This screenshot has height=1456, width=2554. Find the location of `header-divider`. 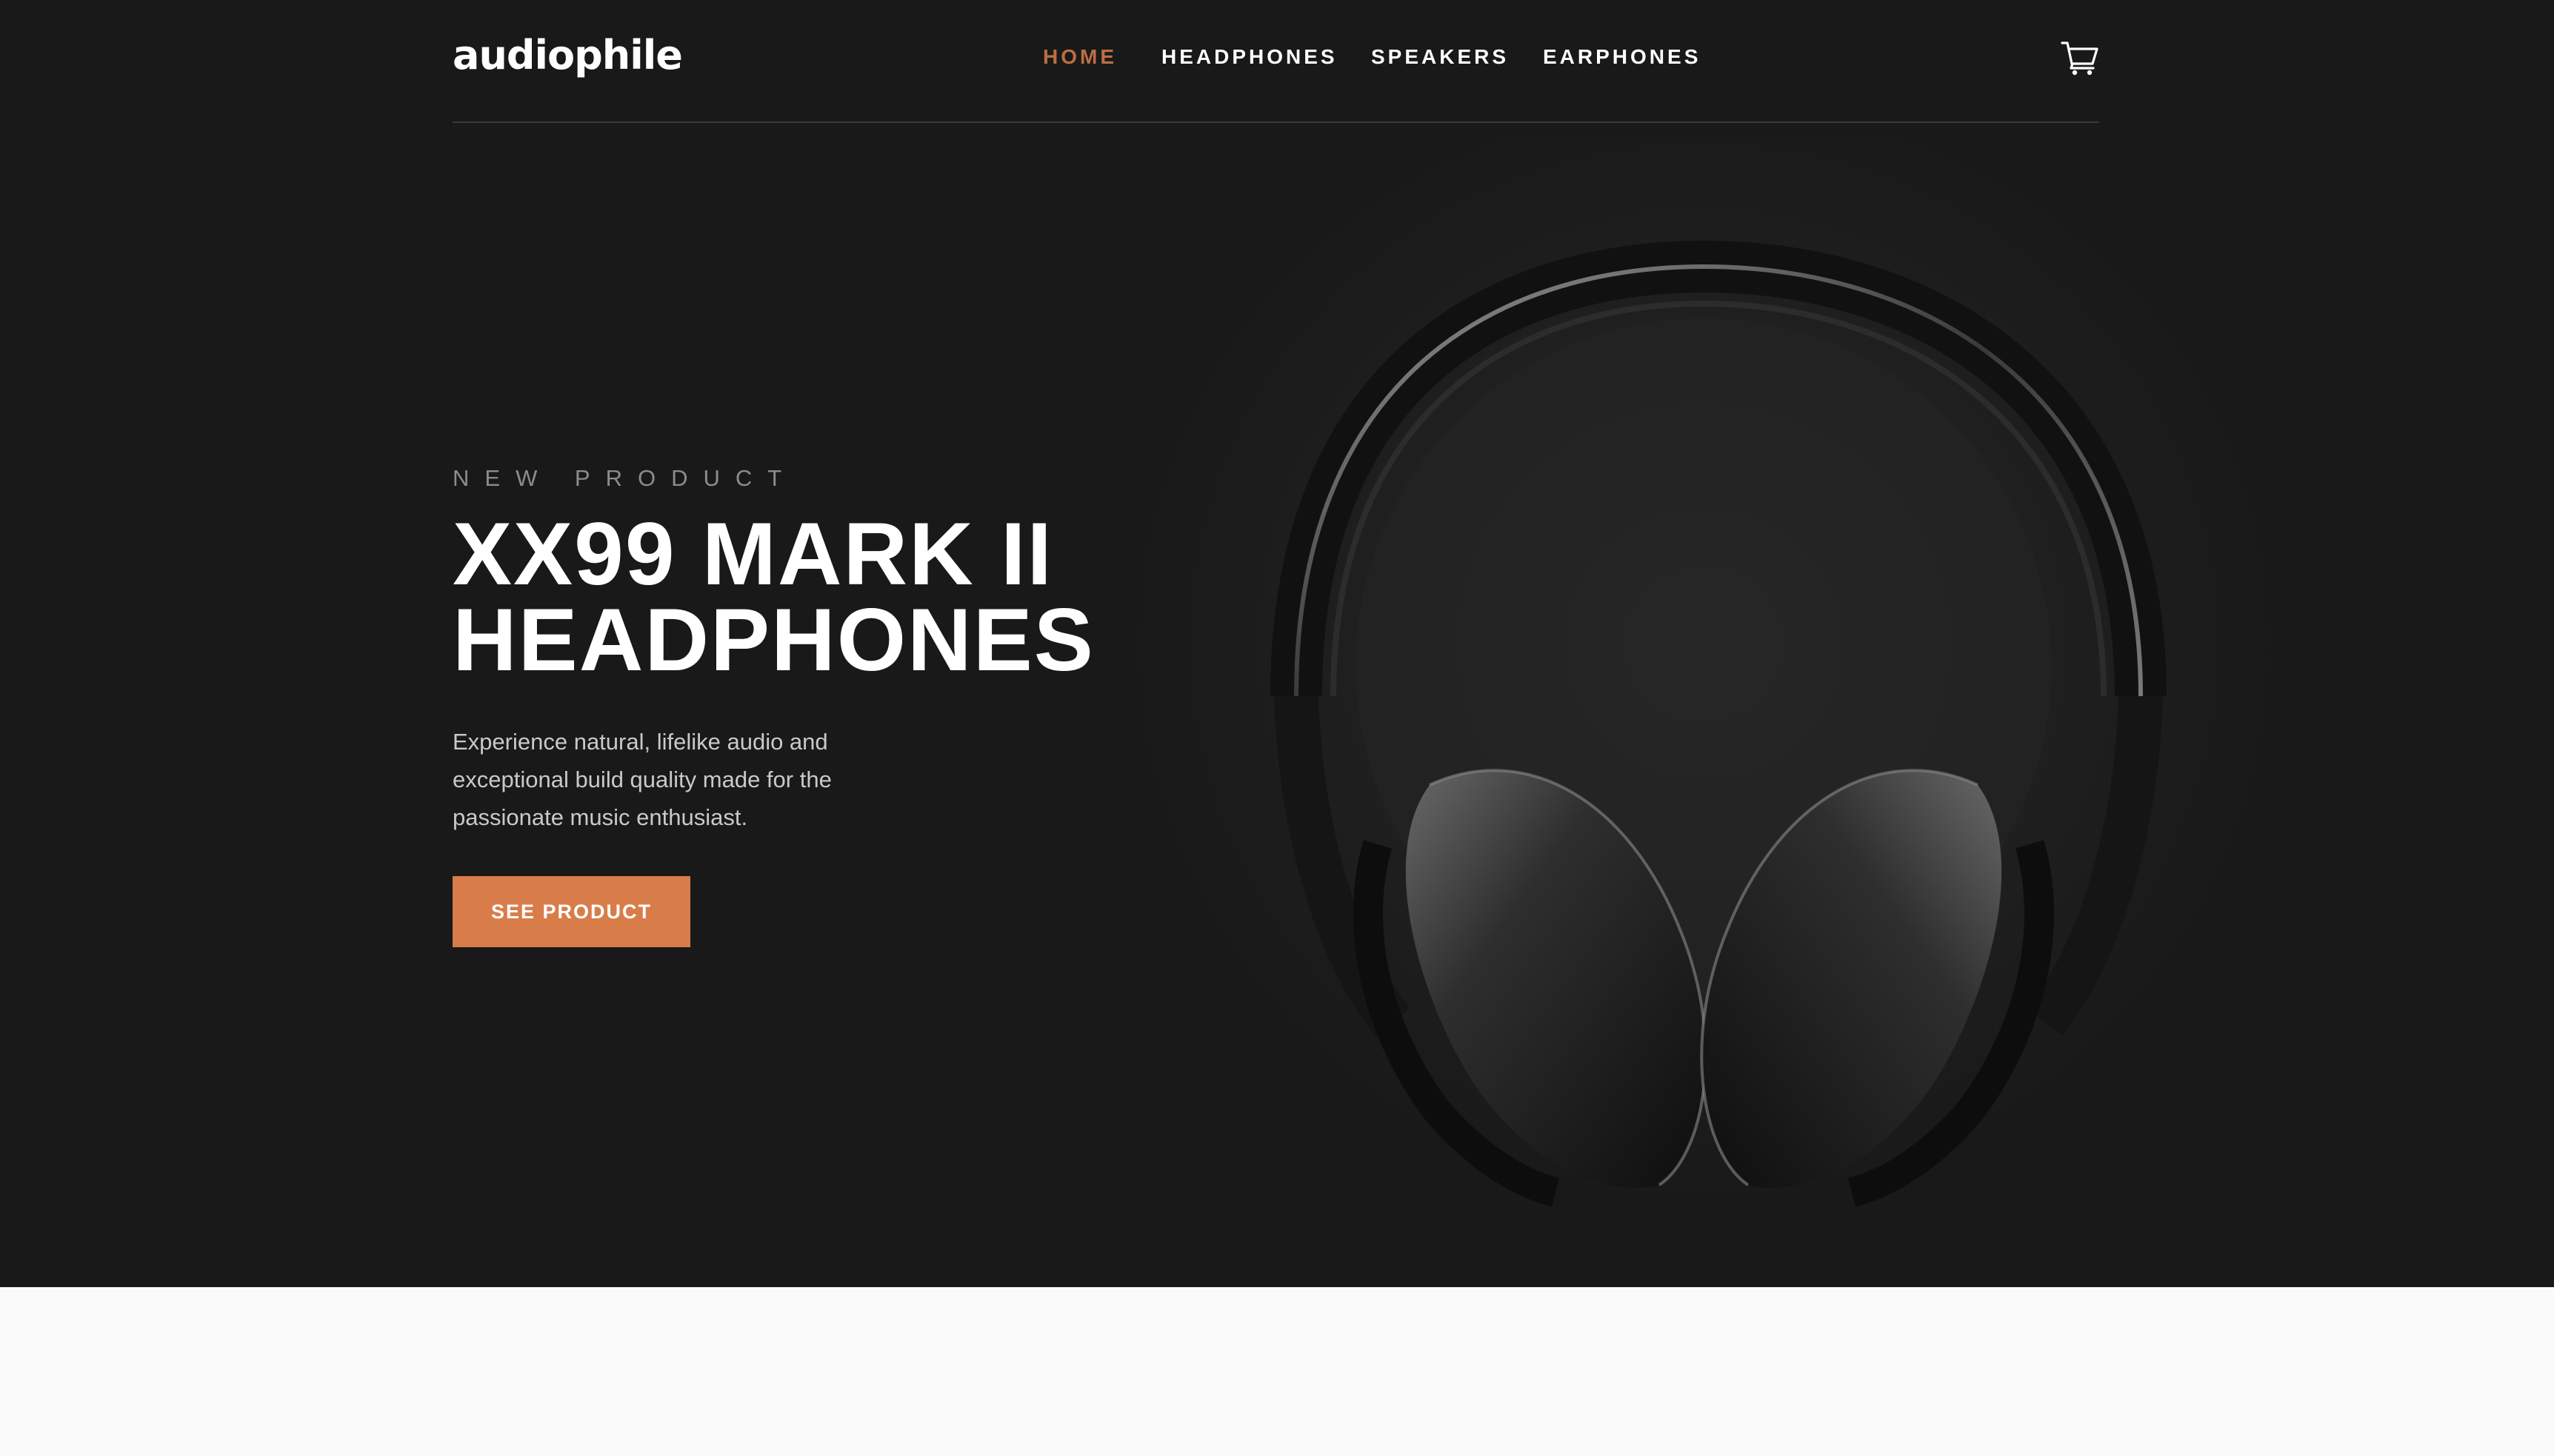

header-divider is located at coordinates (1276, 122).